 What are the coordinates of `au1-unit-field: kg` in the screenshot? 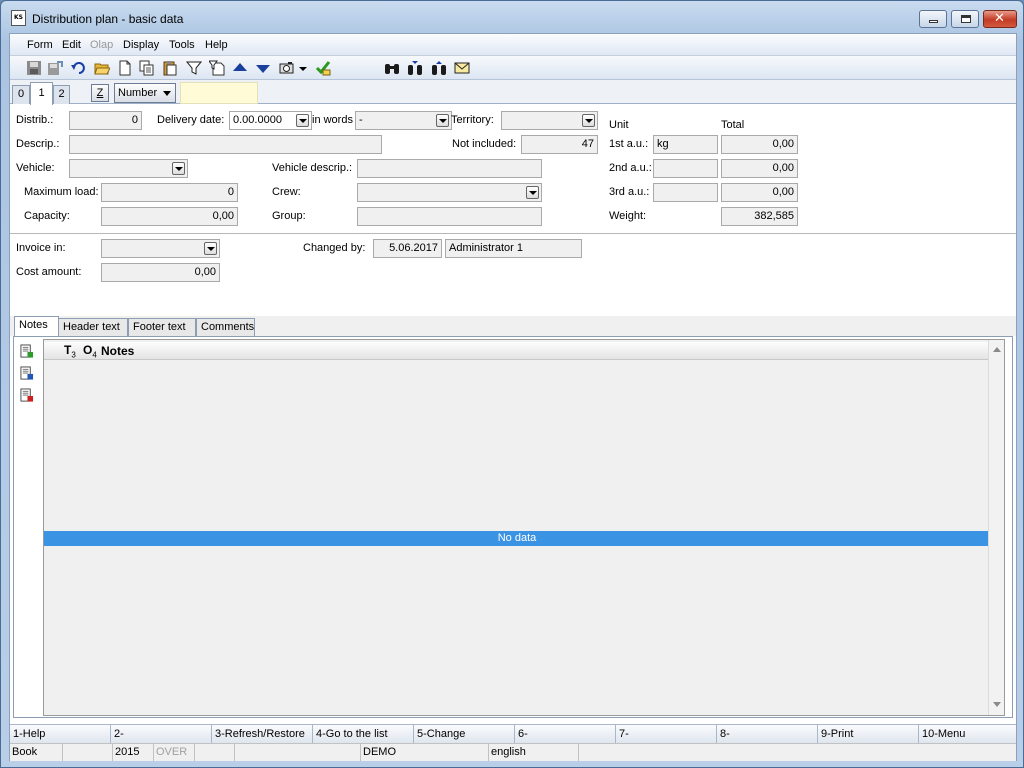 It's located at (685, 144).